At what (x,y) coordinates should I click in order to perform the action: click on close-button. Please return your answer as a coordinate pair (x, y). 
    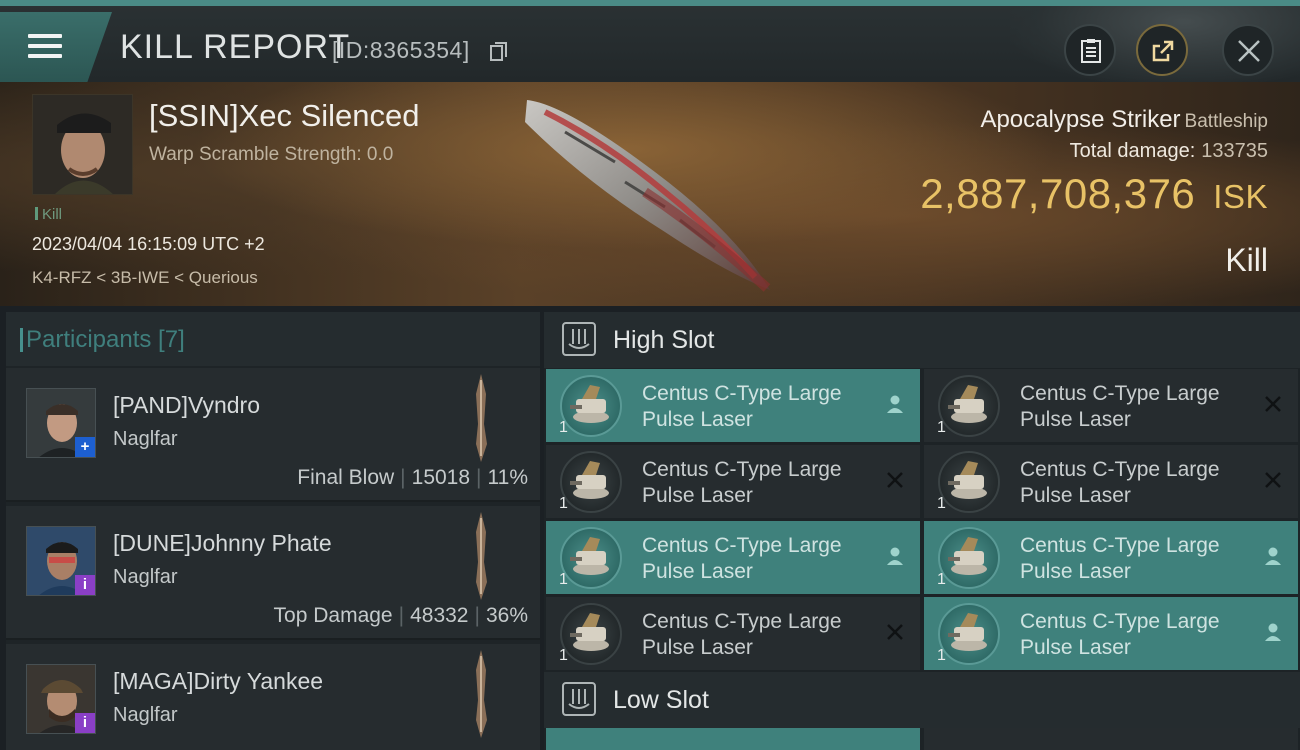
    Looking at the image, I should click on (1248, 50).